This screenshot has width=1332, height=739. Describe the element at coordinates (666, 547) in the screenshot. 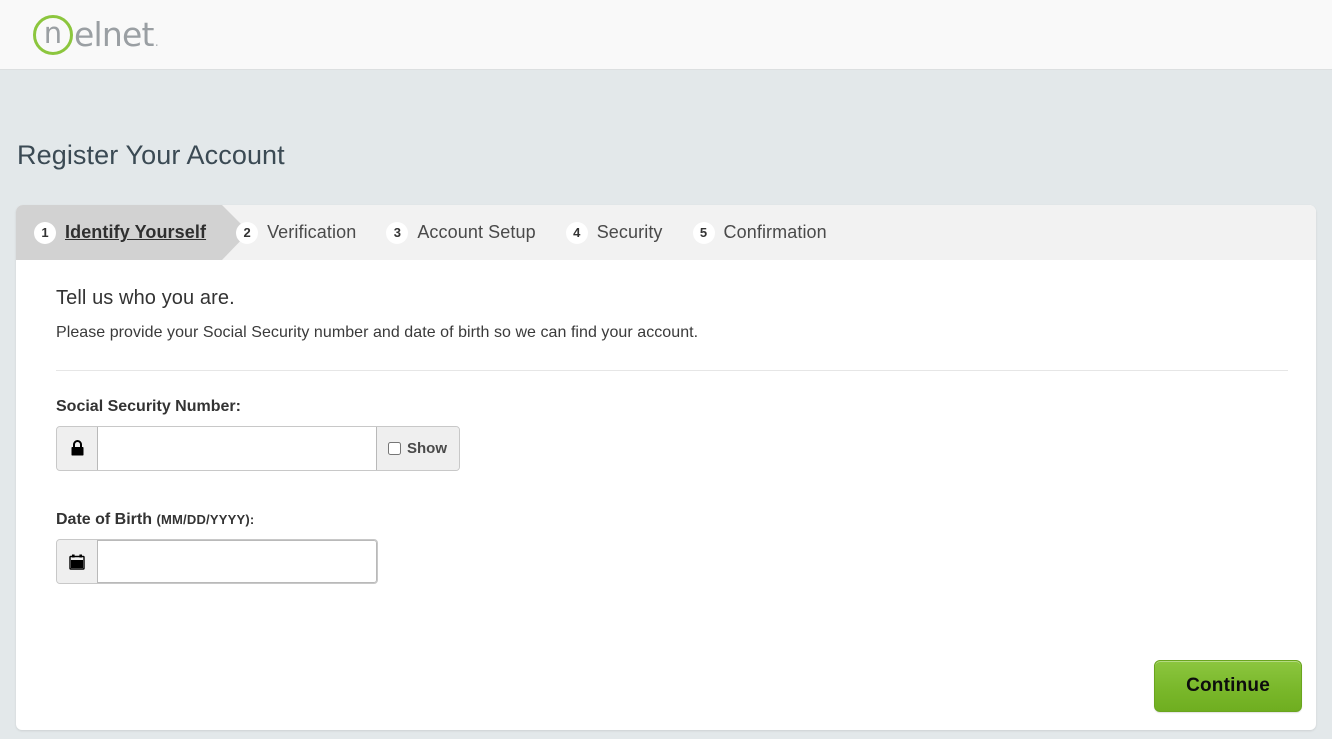

I see `dob-field-group: Date of Birth (MM/DD/YYYY):` at that location.